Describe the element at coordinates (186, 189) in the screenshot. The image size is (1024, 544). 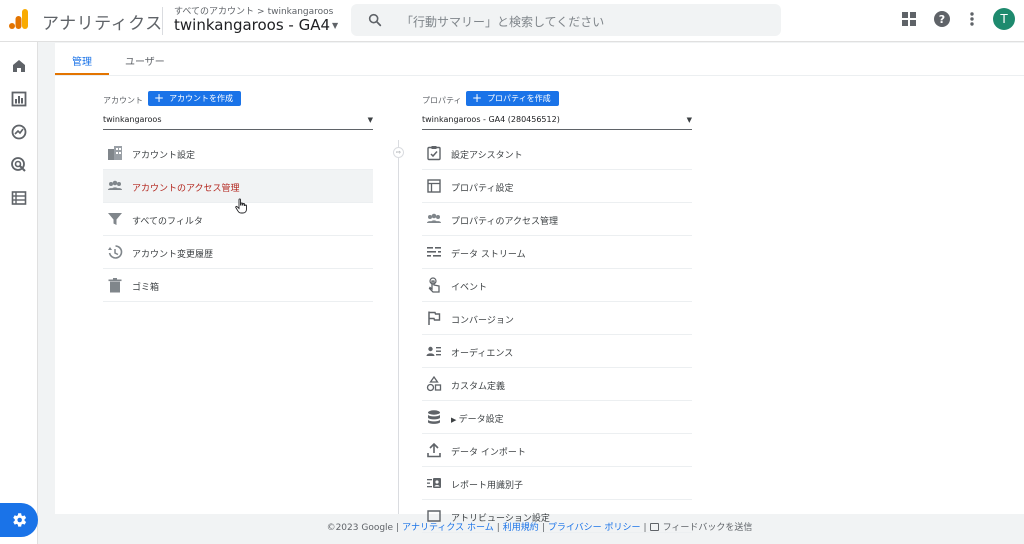
I see `account-item-label: アカウントのアクセス管理` at that location.